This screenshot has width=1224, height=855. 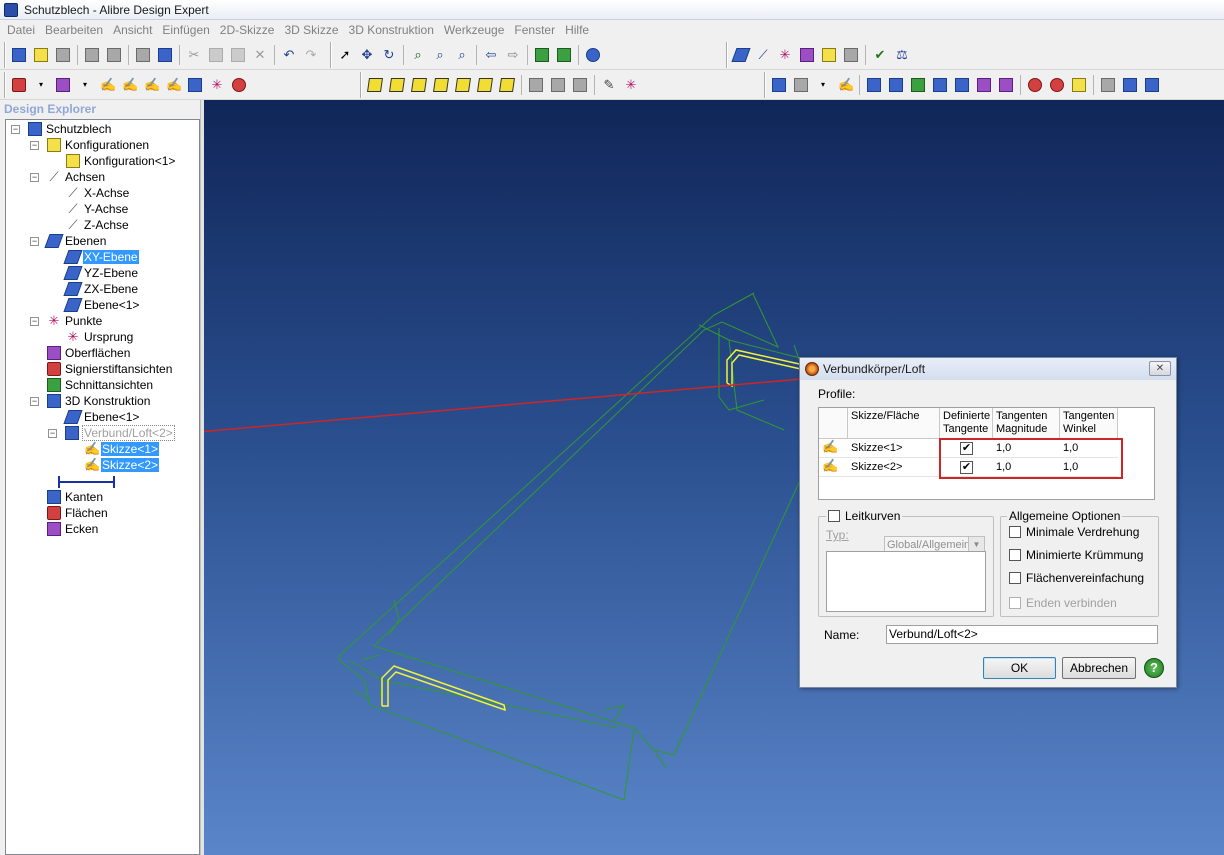 I want to click on option-flaechenvereinfachung: Flächenvereinfachung, so click(x=1076, y=578).